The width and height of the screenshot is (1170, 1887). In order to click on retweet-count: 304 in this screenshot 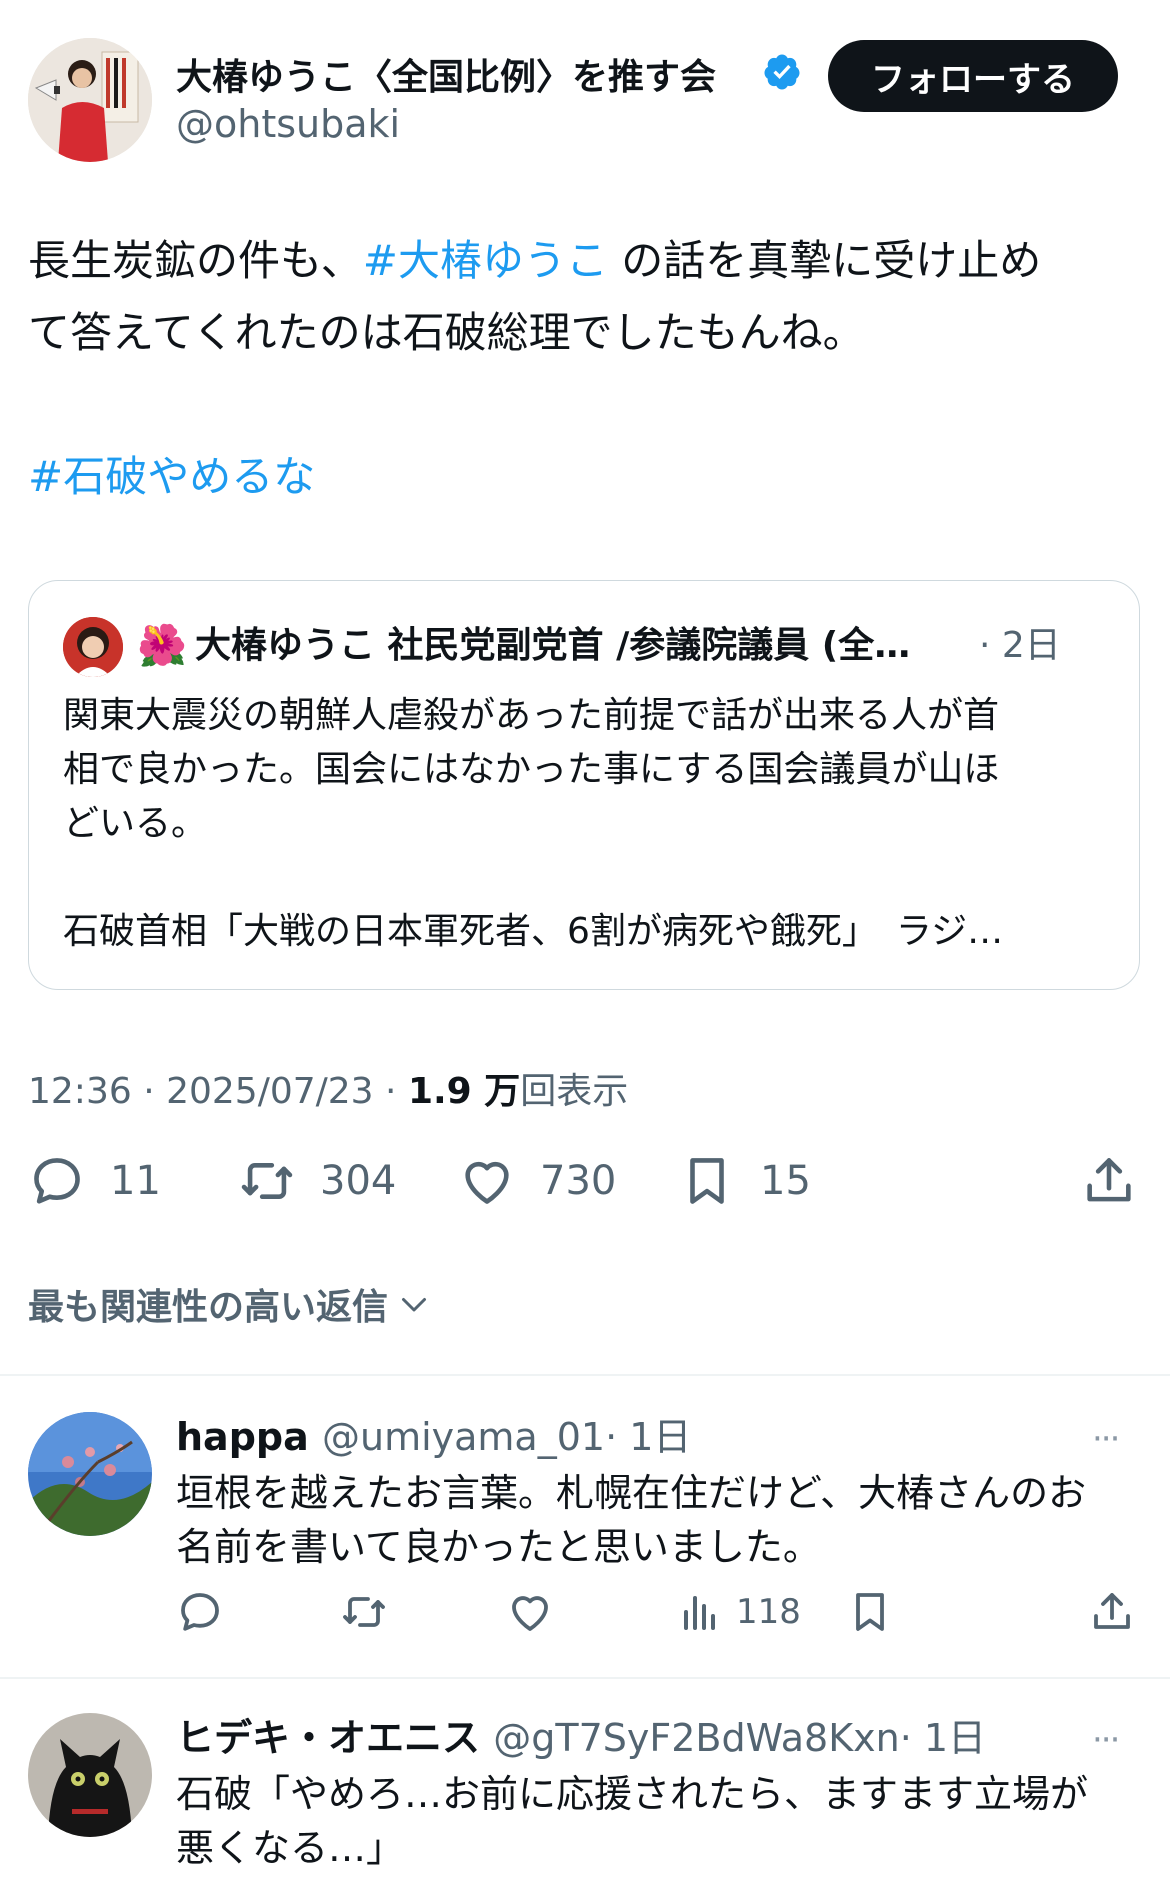, I will do `click(358, 1181)`.